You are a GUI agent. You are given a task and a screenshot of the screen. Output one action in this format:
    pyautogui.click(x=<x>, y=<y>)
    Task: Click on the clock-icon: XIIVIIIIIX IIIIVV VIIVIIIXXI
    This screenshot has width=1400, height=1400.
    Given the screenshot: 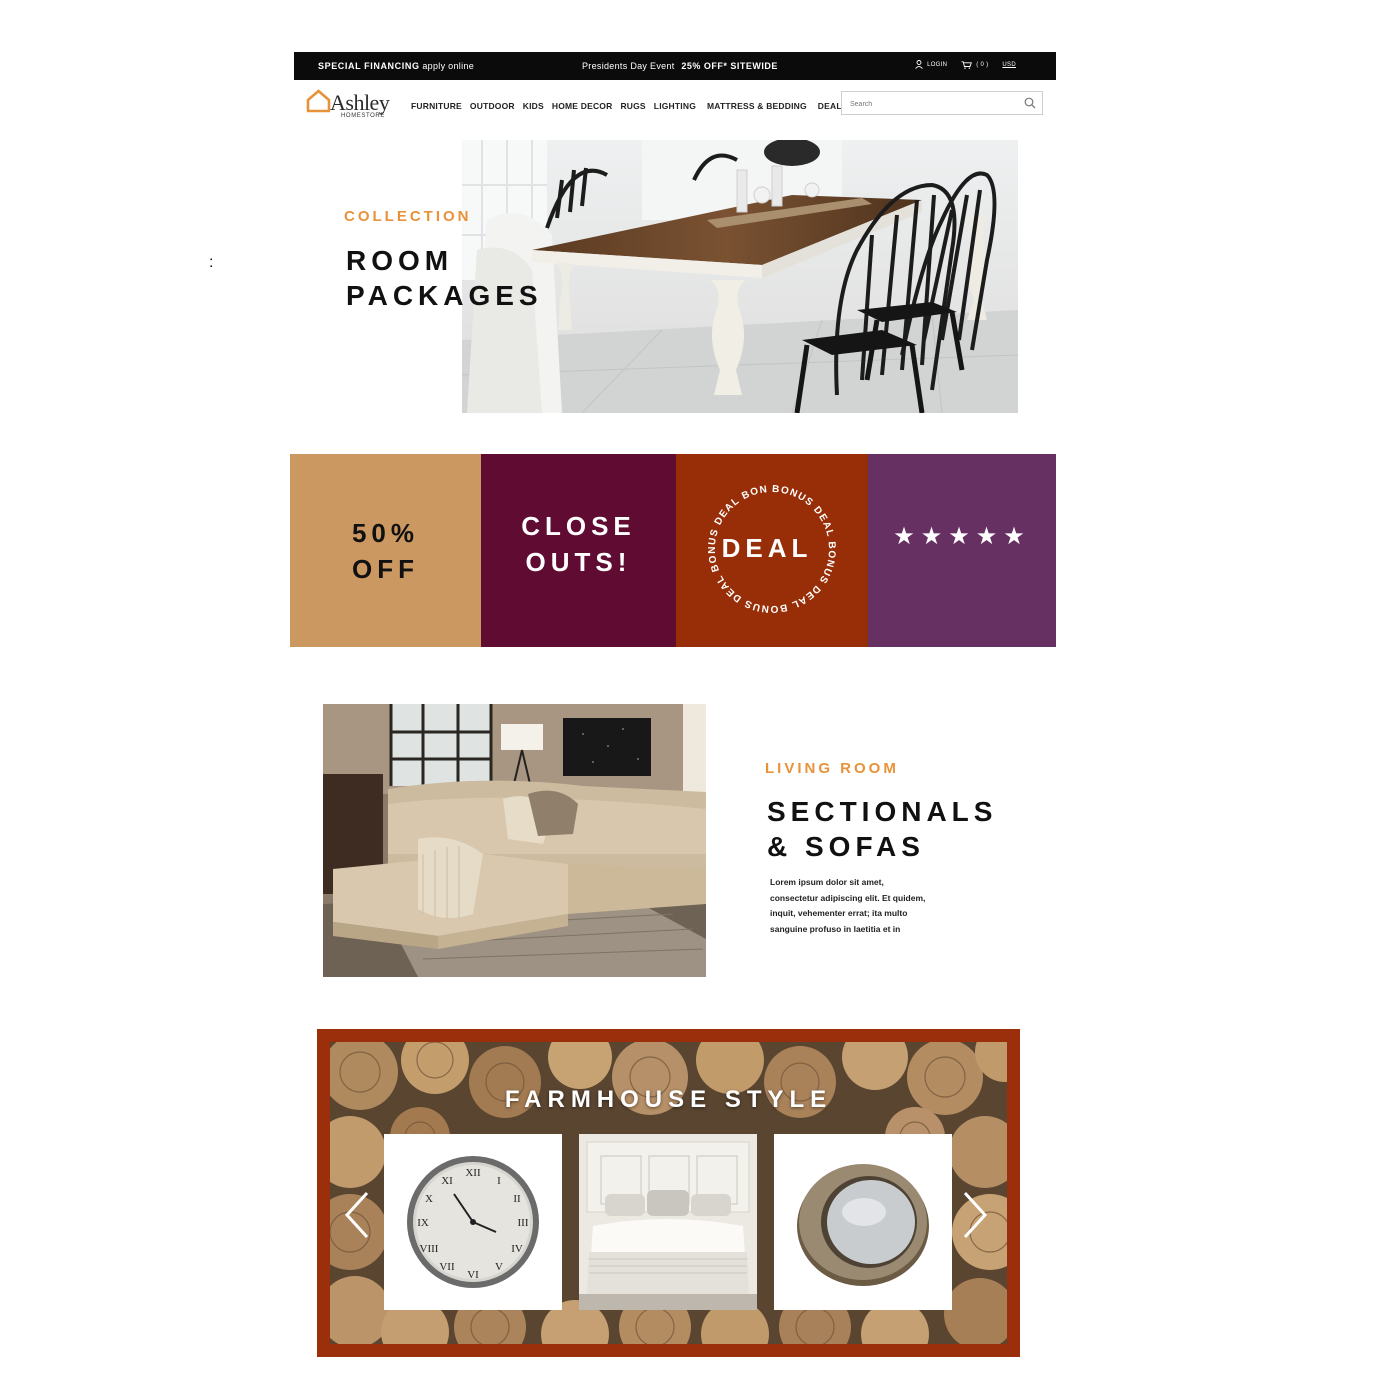 What is the action you would take?
    pyautogui.click(x=473, y=1222)
    